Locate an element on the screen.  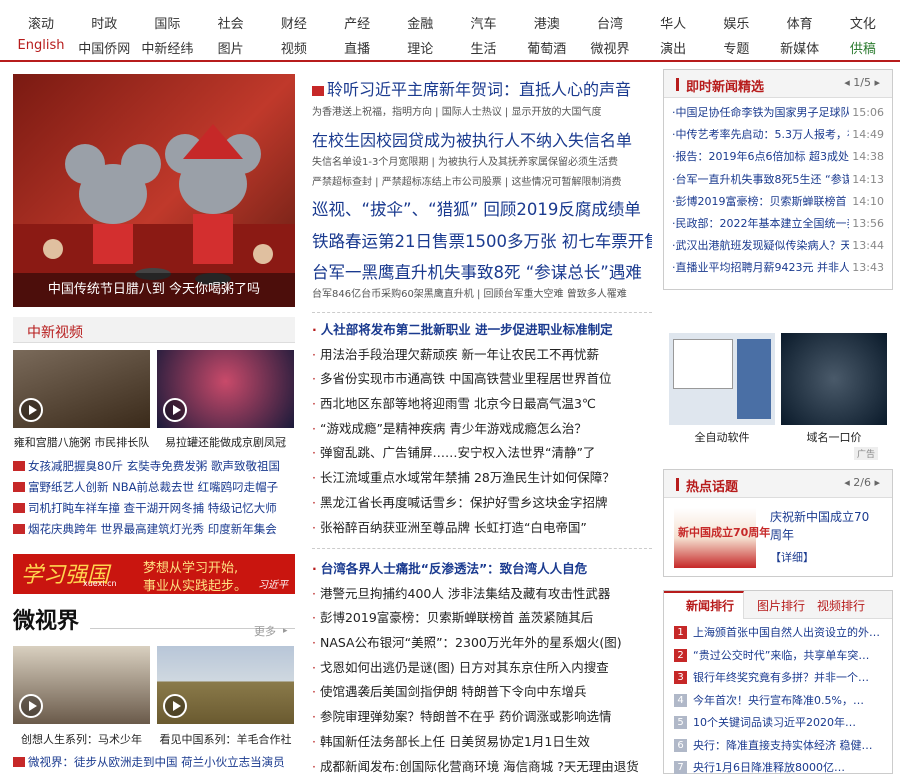
list-item: ·直播业平均招聘月薪9423元 并非人人 13:43 is located at coordinates (778, 268).